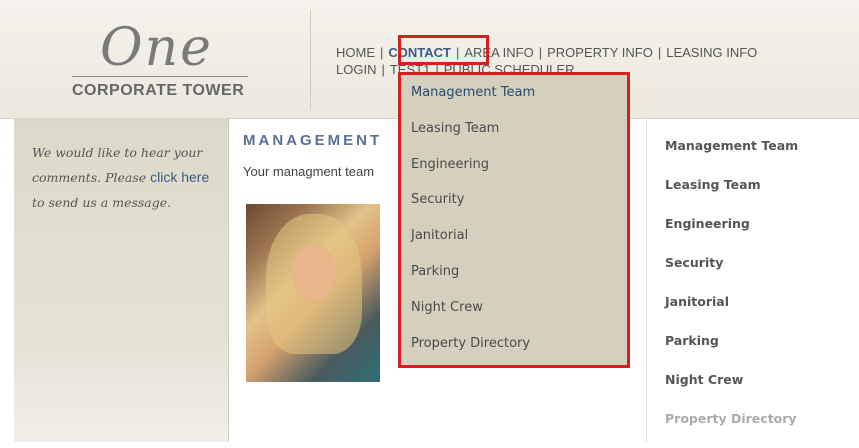 The height and width of the screenshot is (448, 859). Describe the element at coordinates (731, 272) in the screenshot. I see `sidebar-item-security: Security` at that location.